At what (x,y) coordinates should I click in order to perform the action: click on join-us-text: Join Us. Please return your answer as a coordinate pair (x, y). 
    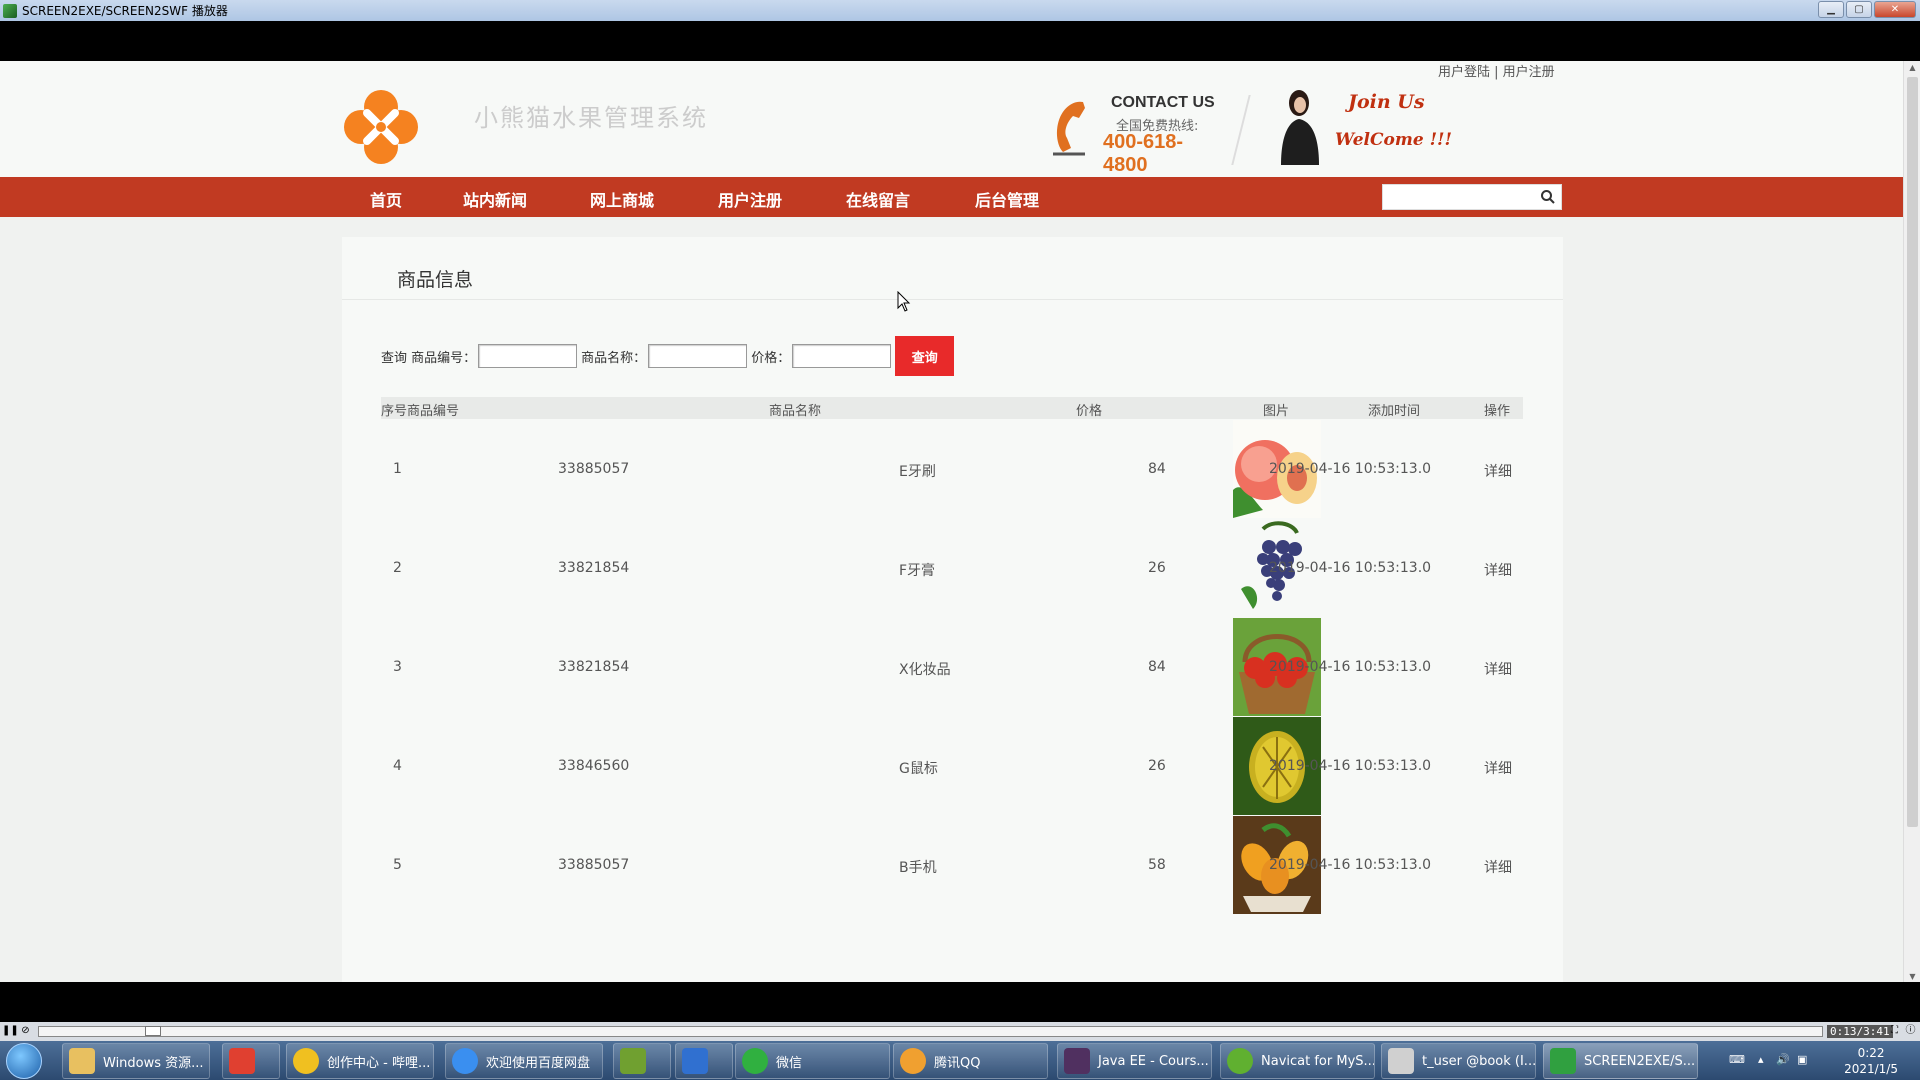
    Looking at the image, I should click on (1386, 102).